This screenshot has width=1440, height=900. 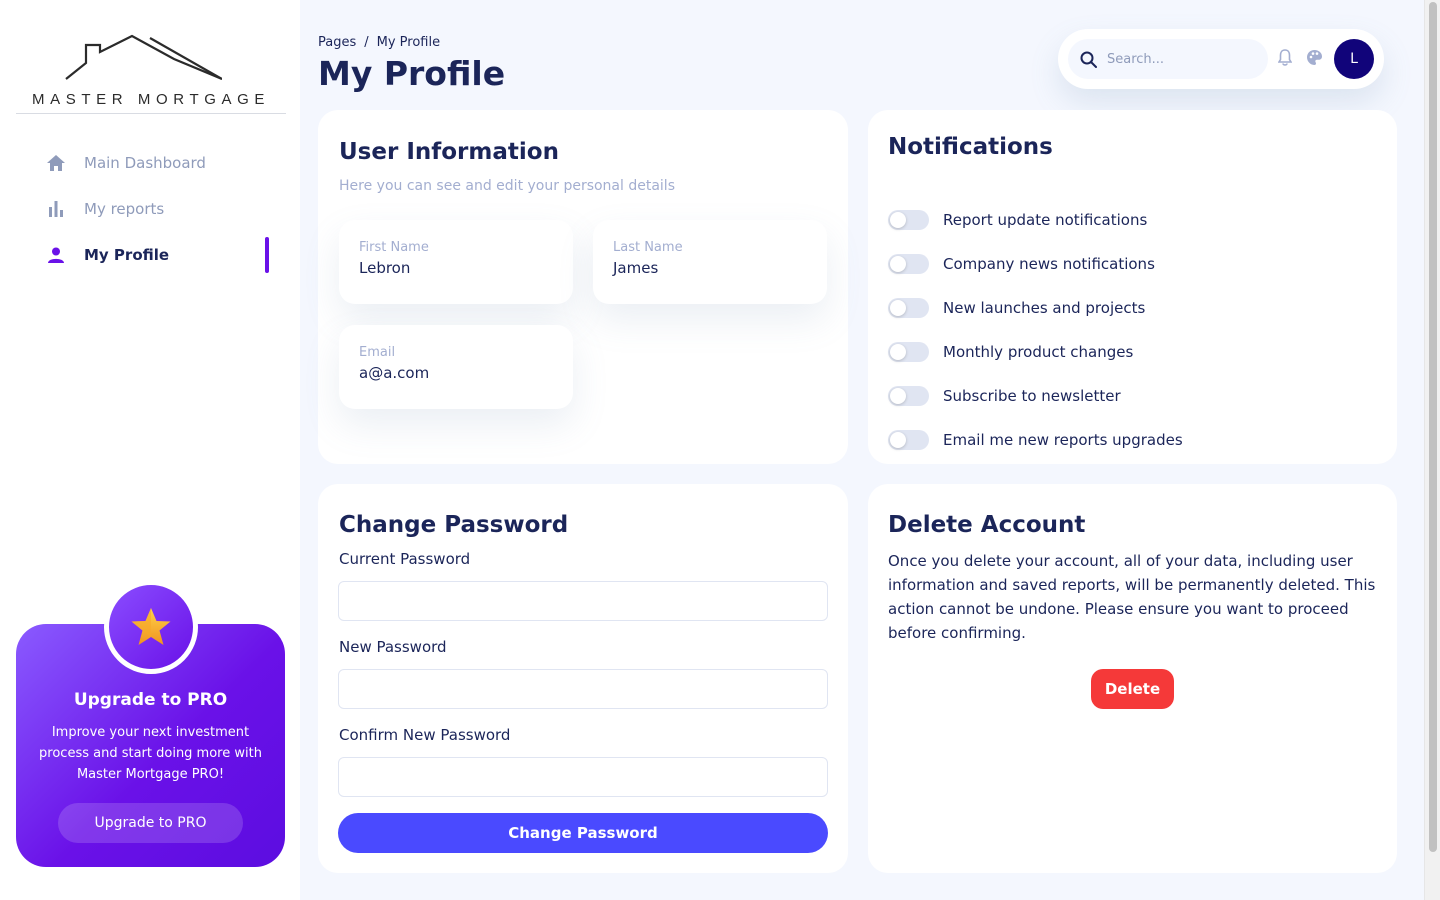 What do you see at coordinates (456, 367) in the screenshot?
I see `email-field: Email a@a.com` at bounding box center [456, 367].